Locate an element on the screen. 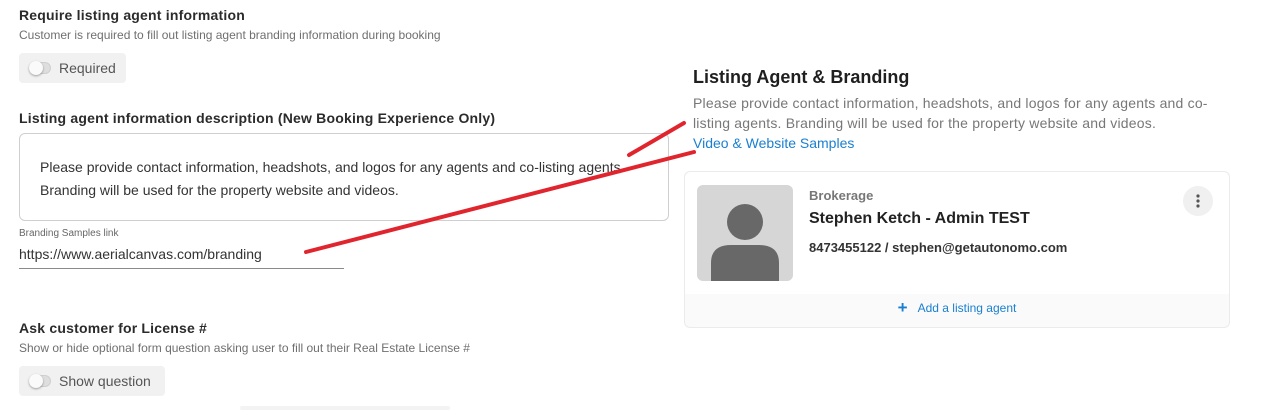 The image size is (1268, 410). annotation-line-long is located at coordinates (500, 202).